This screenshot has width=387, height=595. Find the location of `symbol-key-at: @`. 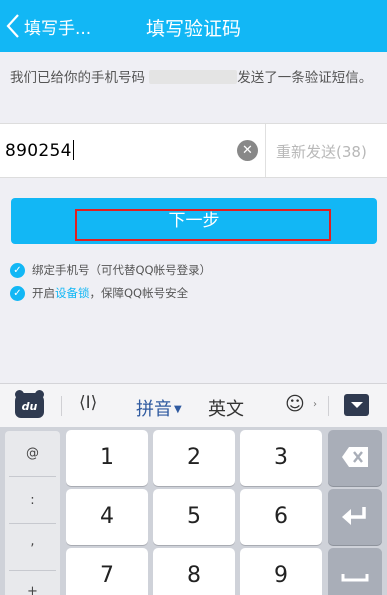

symbol-key-at: @ is located at coordinates (32, 453).